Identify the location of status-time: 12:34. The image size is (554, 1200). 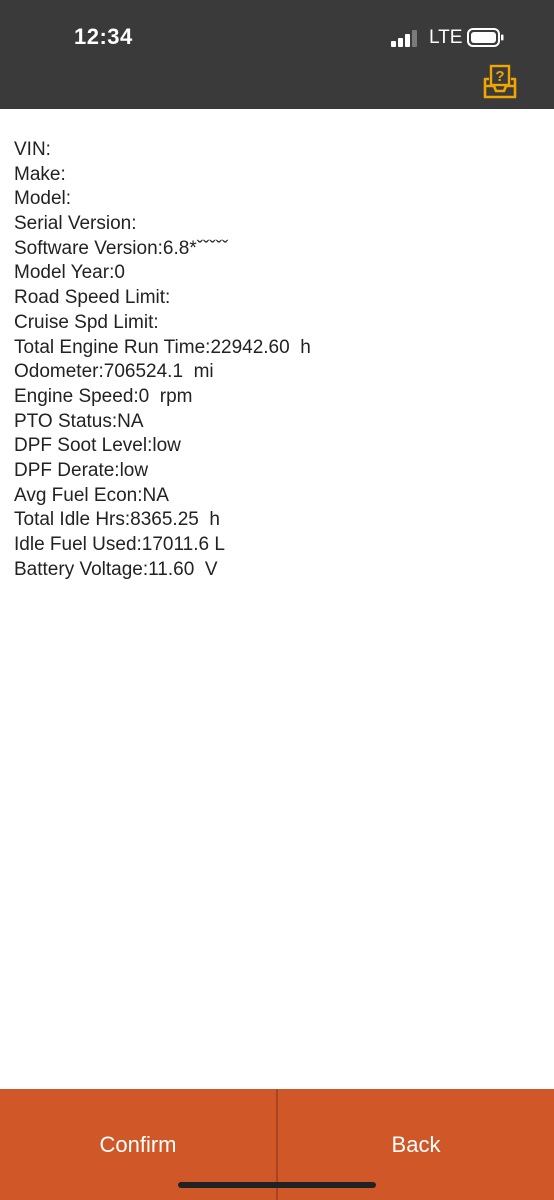
(103, 36).